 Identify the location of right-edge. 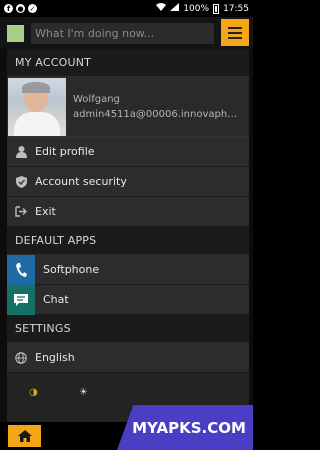
(251, 235).